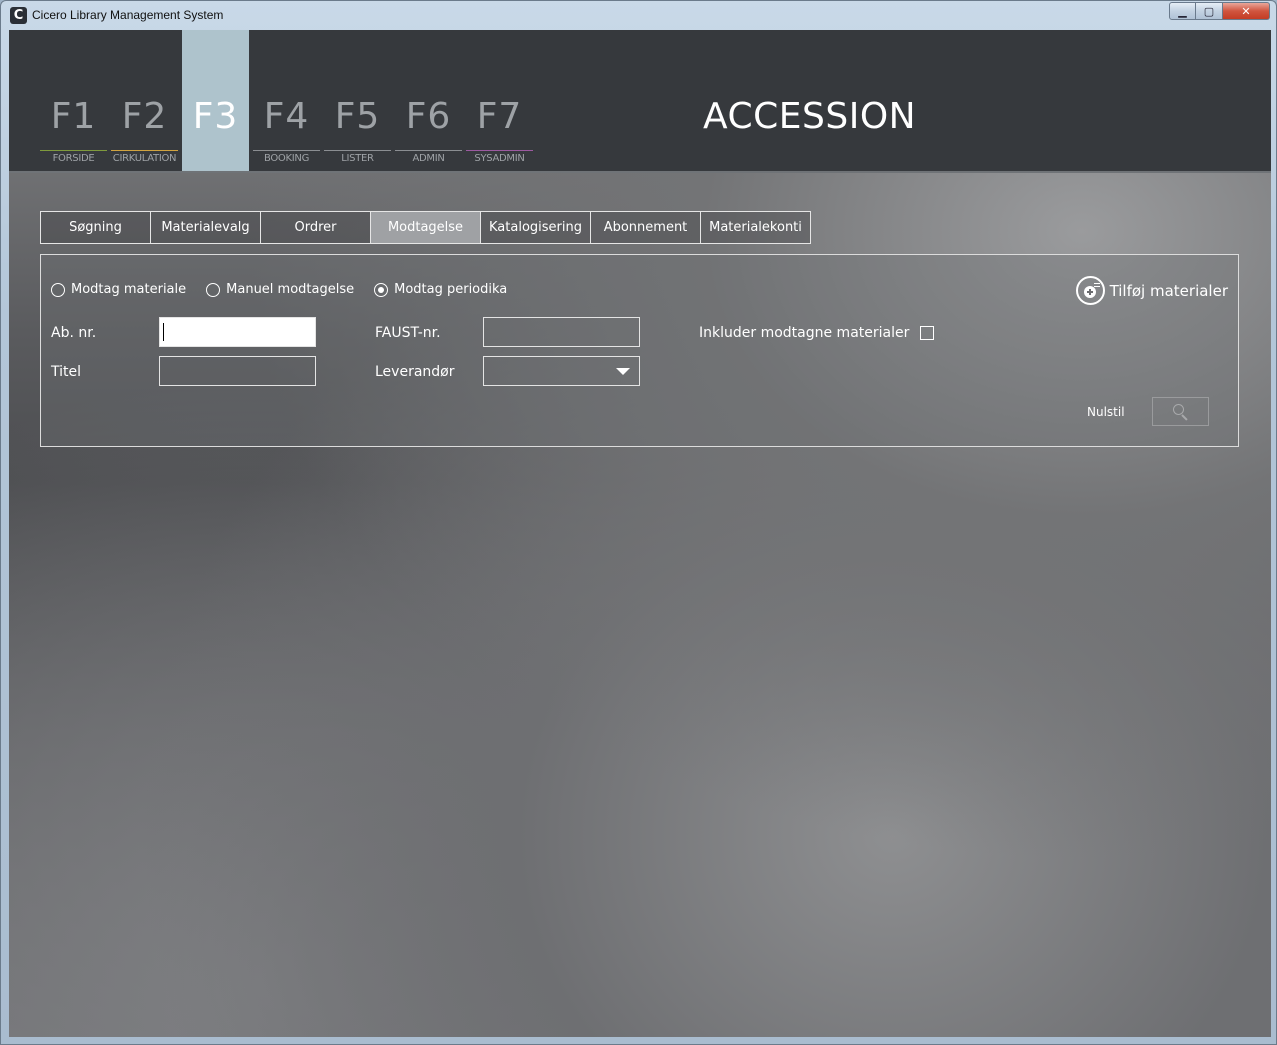 The height and width of the screenshot is (1045, 1277). I want to click on receive-mode-option: Manuel modtagelse, so click(280, 289).